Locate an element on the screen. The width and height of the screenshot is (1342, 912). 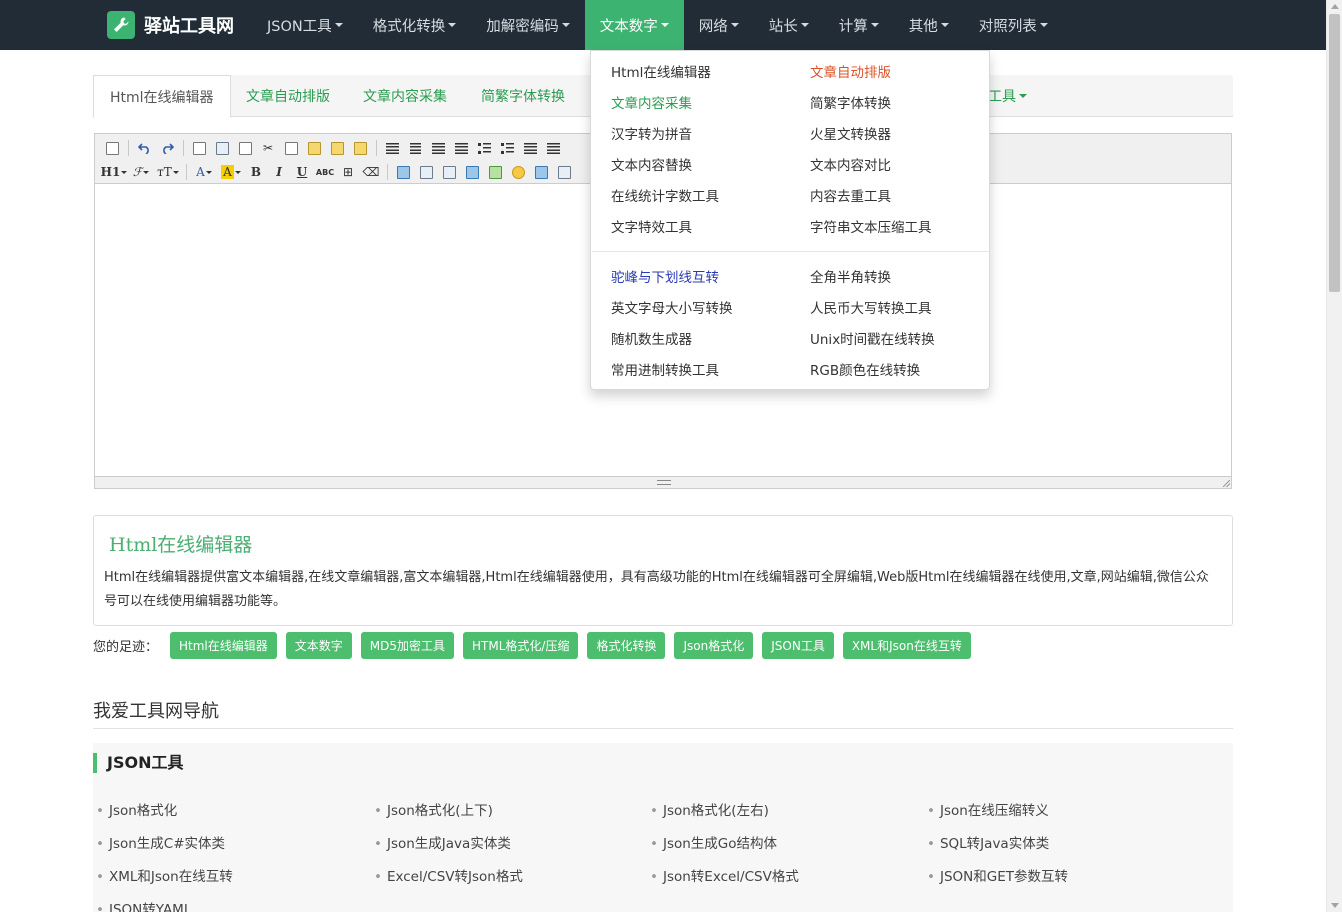
align-right-icon is located at coordinates (438, 148).